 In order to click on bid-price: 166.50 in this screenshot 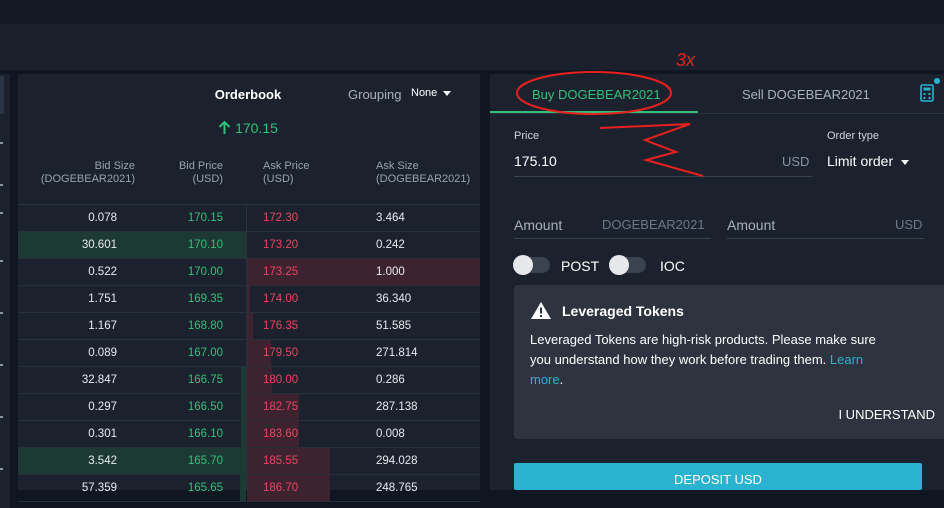, I will do `click(205, 407)`.